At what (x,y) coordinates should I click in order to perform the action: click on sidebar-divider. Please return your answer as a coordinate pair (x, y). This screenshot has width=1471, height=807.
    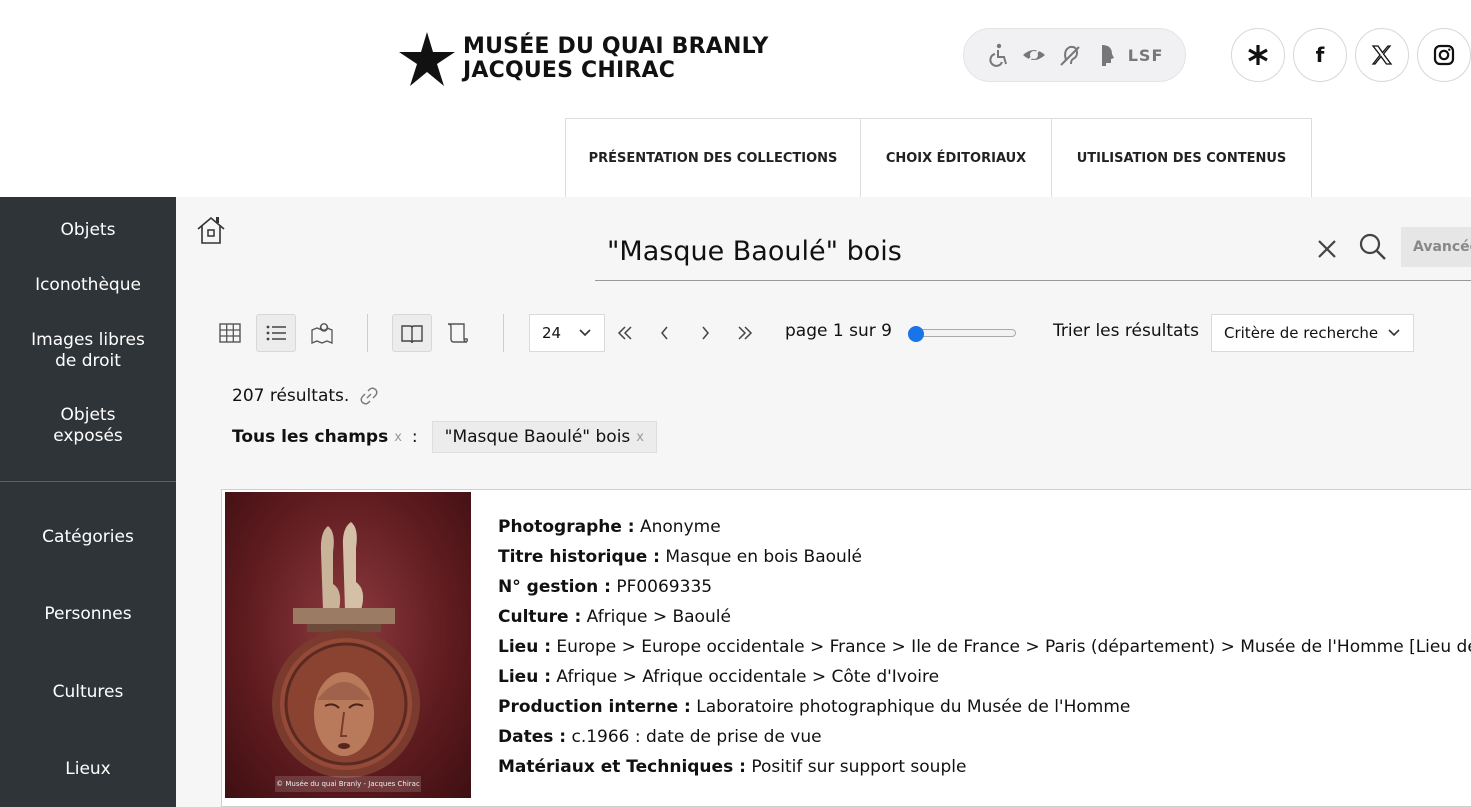
    Looking at the image, I should click on (88, 481).